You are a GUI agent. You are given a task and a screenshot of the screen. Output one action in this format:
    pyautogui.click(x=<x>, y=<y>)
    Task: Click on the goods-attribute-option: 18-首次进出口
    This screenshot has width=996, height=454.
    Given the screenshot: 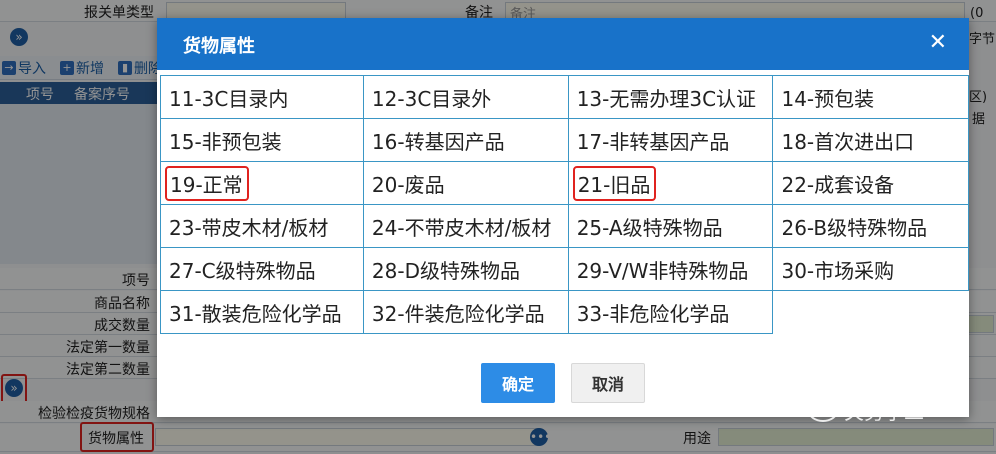 What is the action you would take?
    pyautogui.click(x=870, y=140)
    